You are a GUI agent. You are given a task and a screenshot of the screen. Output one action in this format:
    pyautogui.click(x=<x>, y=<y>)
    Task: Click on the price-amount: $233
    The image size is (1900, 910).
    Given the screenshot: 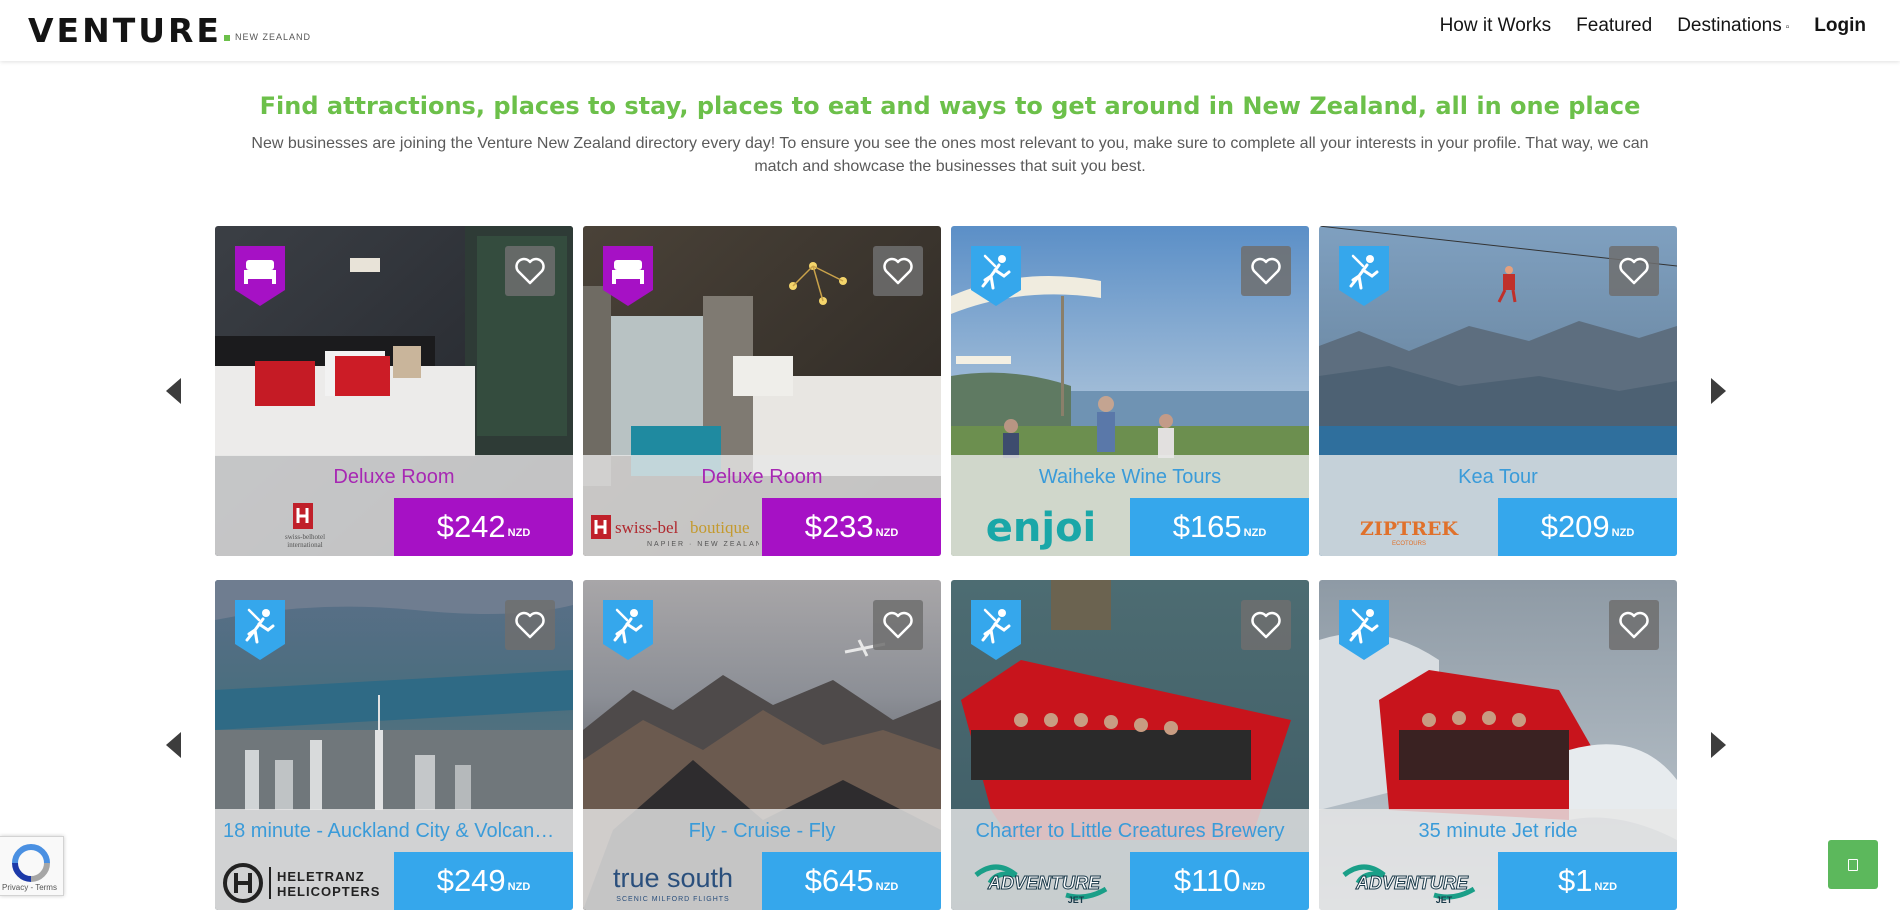 What is the action you would take?
    pyautogui.click(x=839, y=526)
    